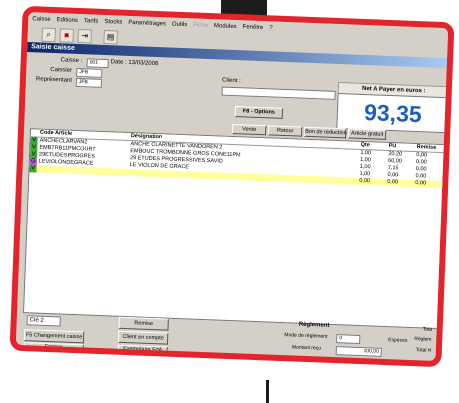 The width and height of the screenshot is (459, 403). I want to click on menu-item-stocks: Stocks, so click(113, 22).